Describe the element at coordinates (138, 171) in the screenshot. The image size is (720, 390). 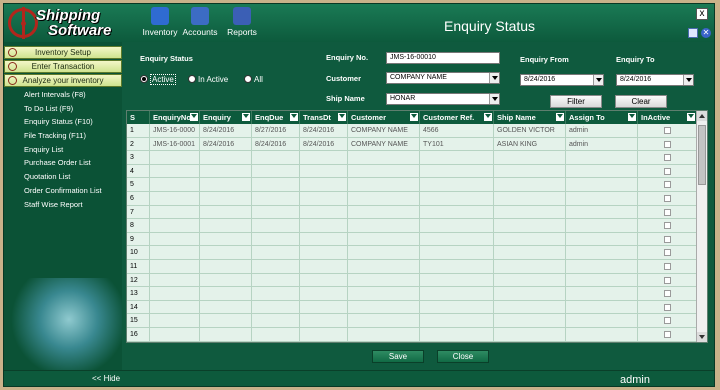
I see `table-cell: 4` at that location.